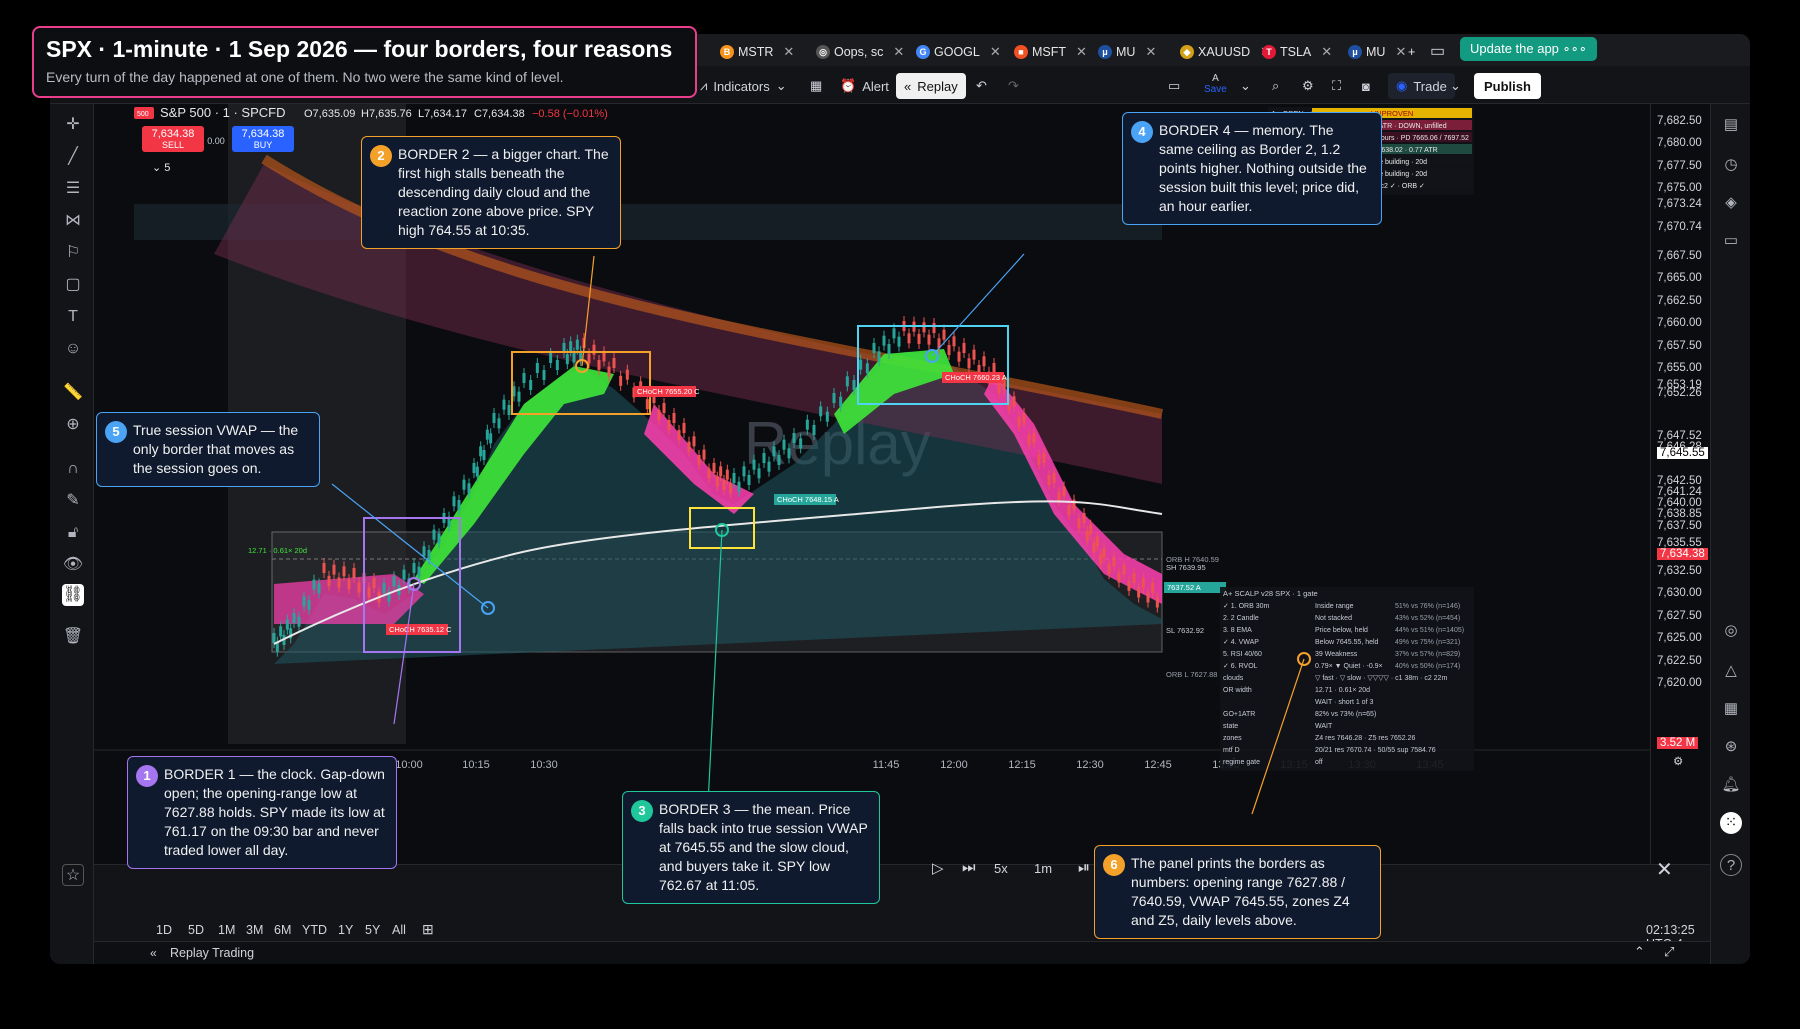 The height and width of the screenshot is (1029, 1800). I want to click on range-1m: 1M, so click(226, 930).